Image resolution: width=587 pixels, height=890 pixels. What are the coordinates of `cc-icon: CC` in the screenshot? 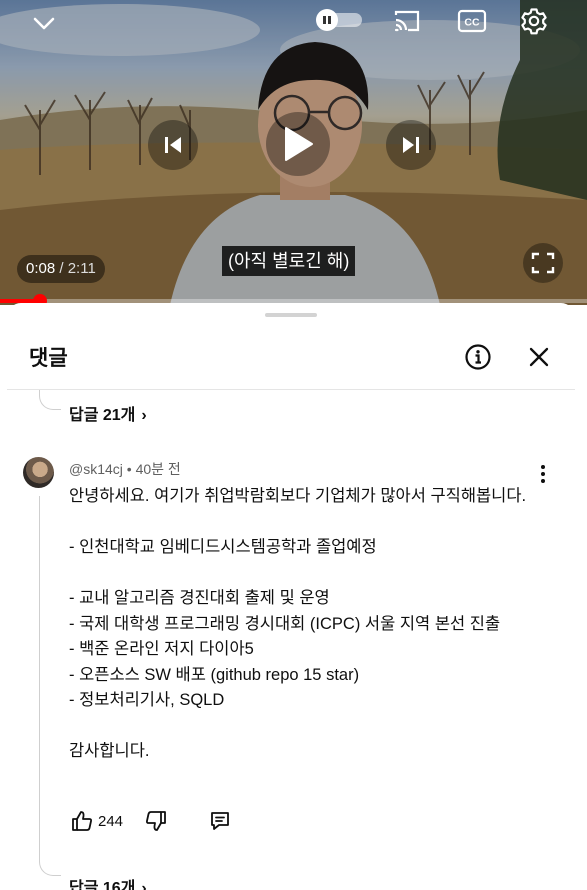 It's located at (472, 21).